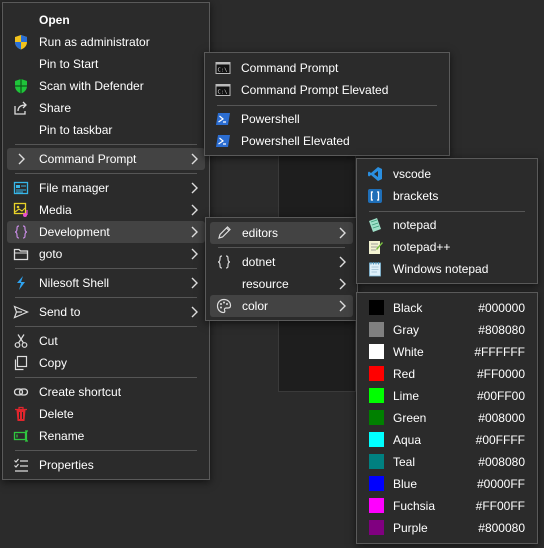  What do you see at coordinates (106, 254) in the screenshot?
I see `menu-item-goto: goto` at bounding box center [106, 254].